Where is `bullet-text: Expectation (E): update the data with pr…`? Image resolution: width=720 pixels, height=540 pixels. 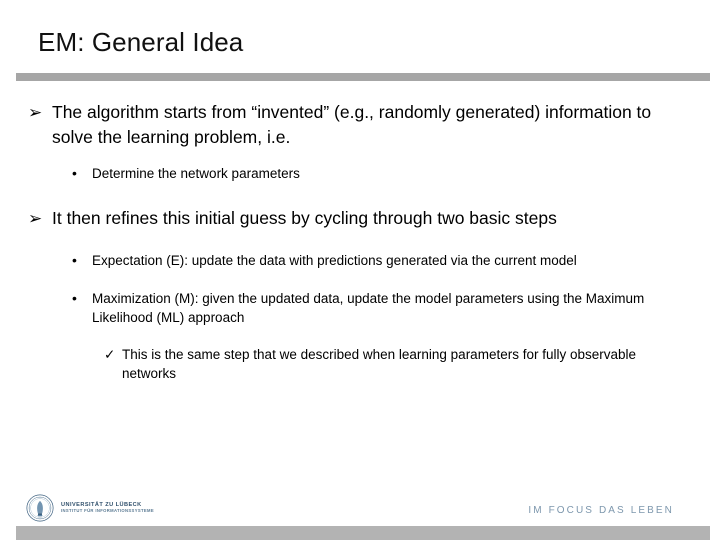
bullet-text: Expectation (E): update the data with pr… is located at coordinates (334, 260).